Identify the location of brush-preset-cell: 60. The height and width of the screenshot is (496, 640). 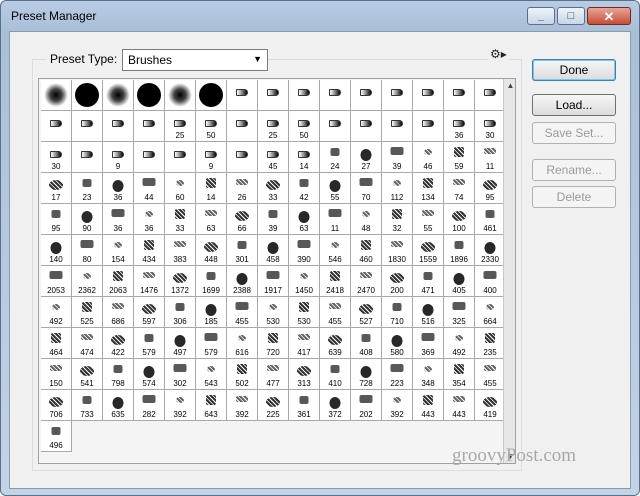
(180, 188).